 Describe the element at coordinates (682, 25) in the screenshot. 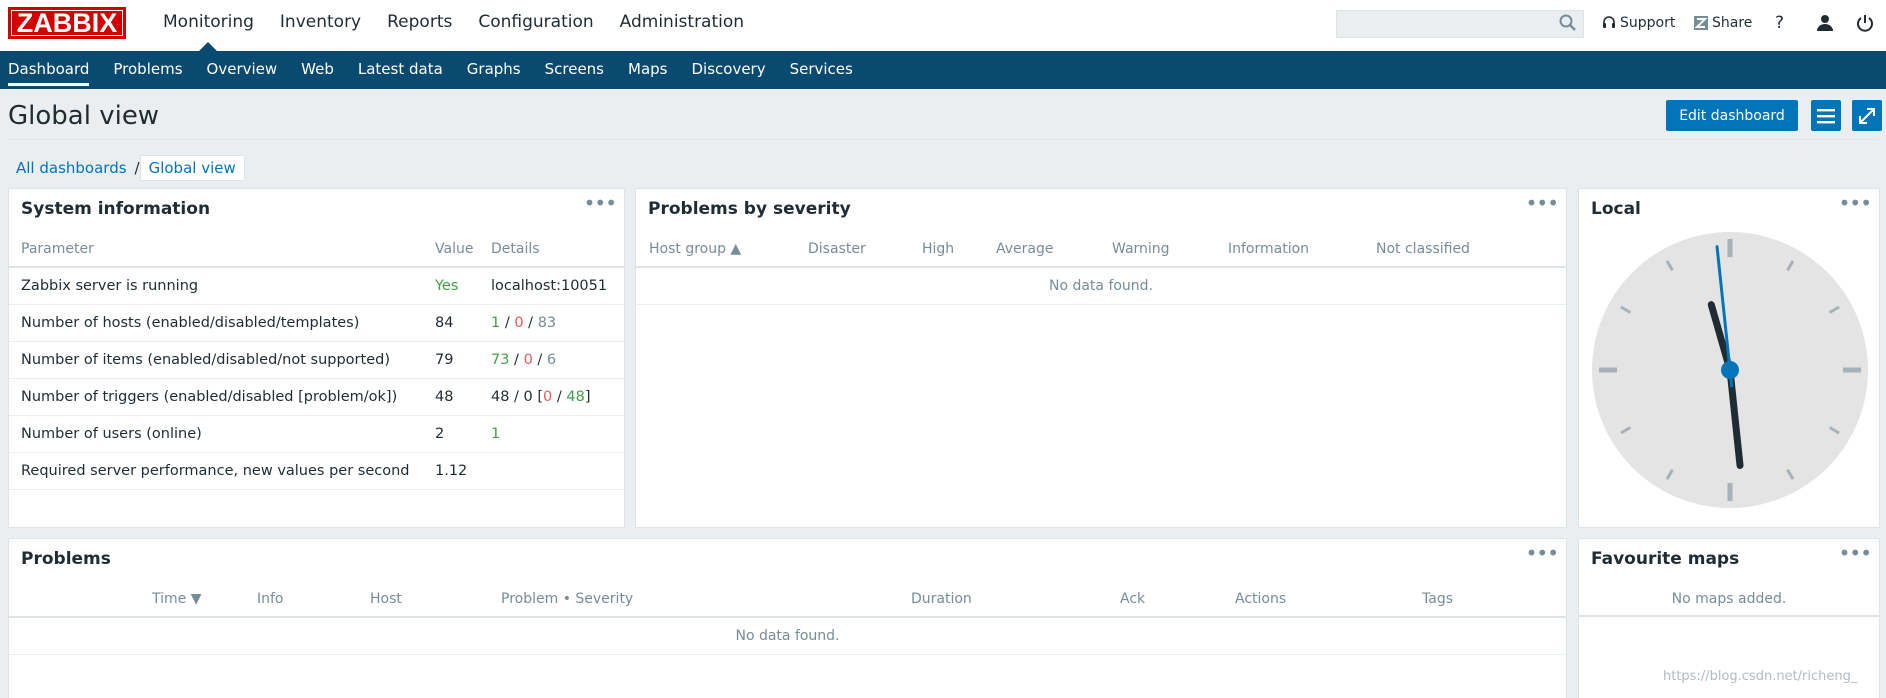

I see `nav-administration: Administration` at that location.